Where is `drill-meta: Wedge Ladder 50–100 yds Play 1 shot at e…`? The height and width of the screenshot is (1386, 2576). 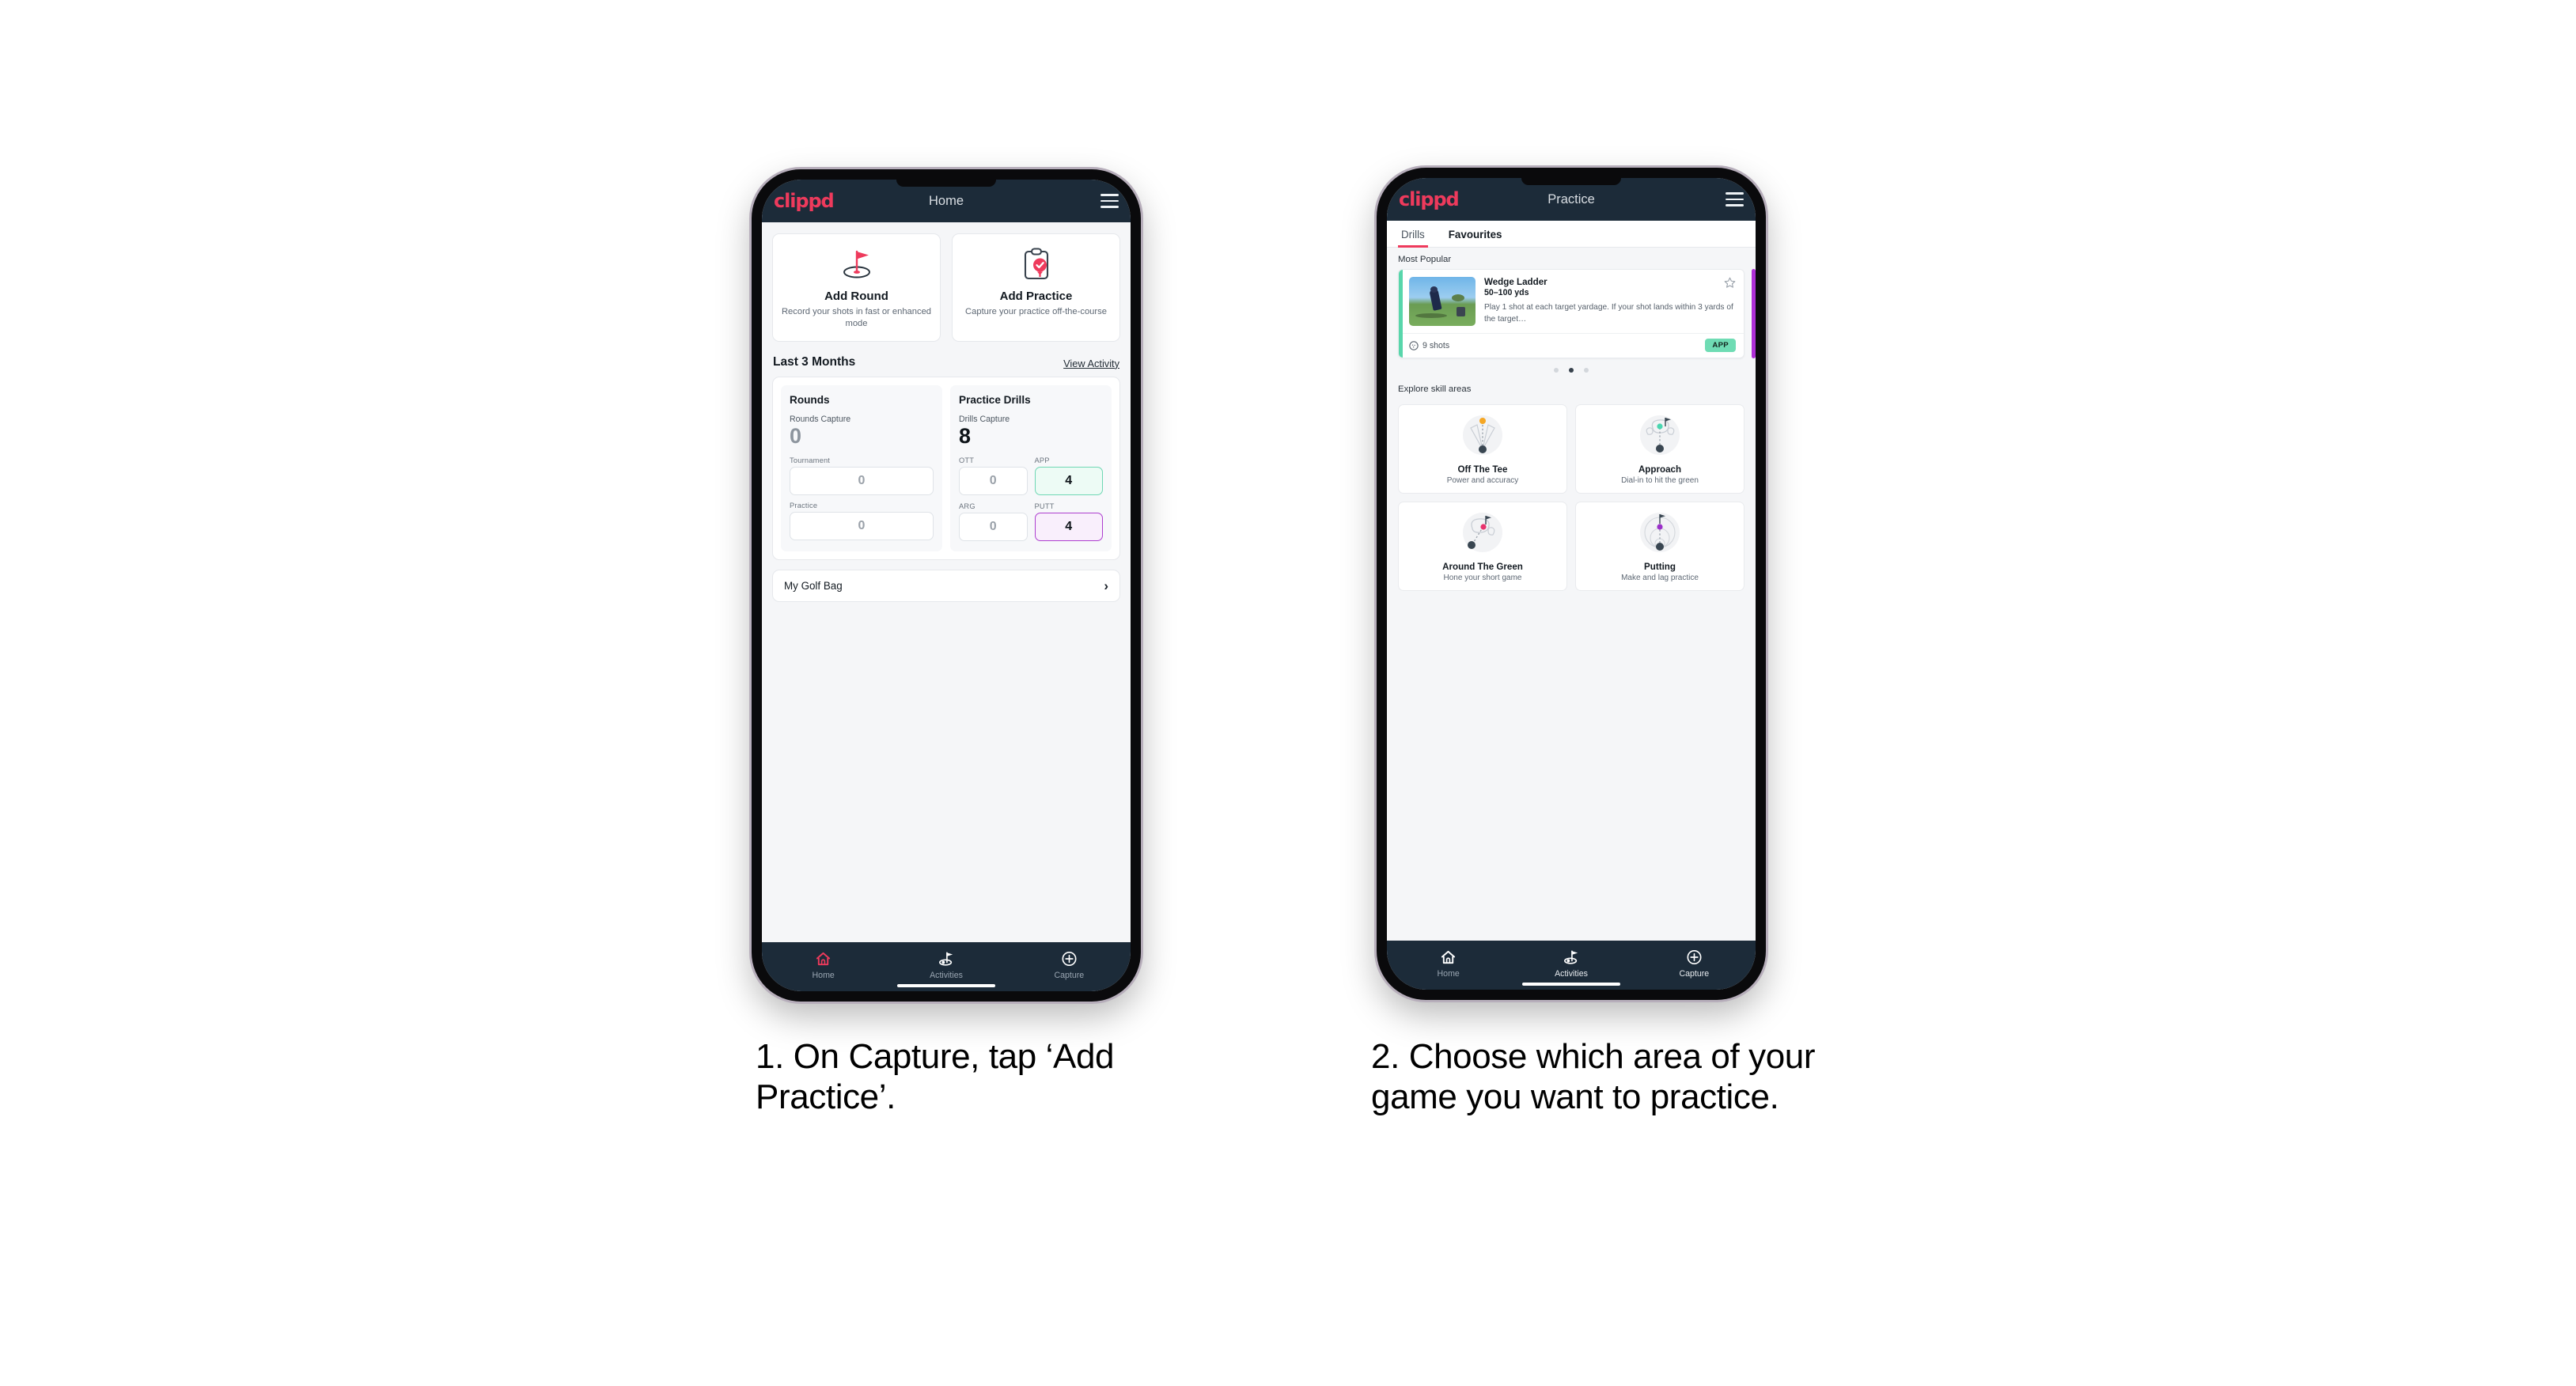
drill-meta: Wedge Ladder 50–100 yds Play 1 shot at e… is located at coordinates (1610, 301).